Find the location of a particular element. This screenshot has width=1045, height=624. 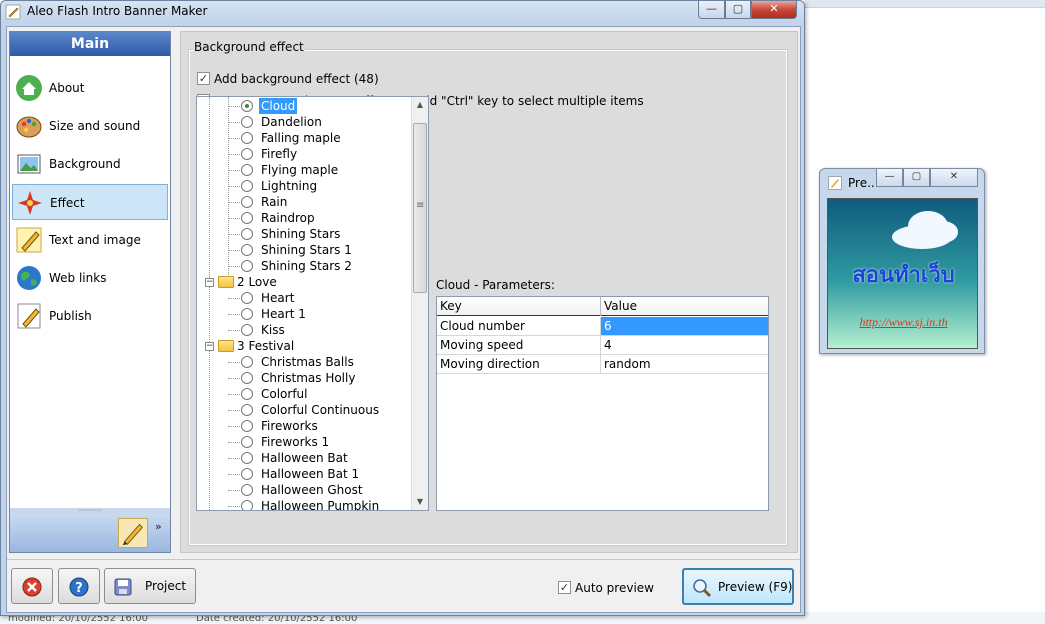

cloud-shape is located at coordinates (943, 232).